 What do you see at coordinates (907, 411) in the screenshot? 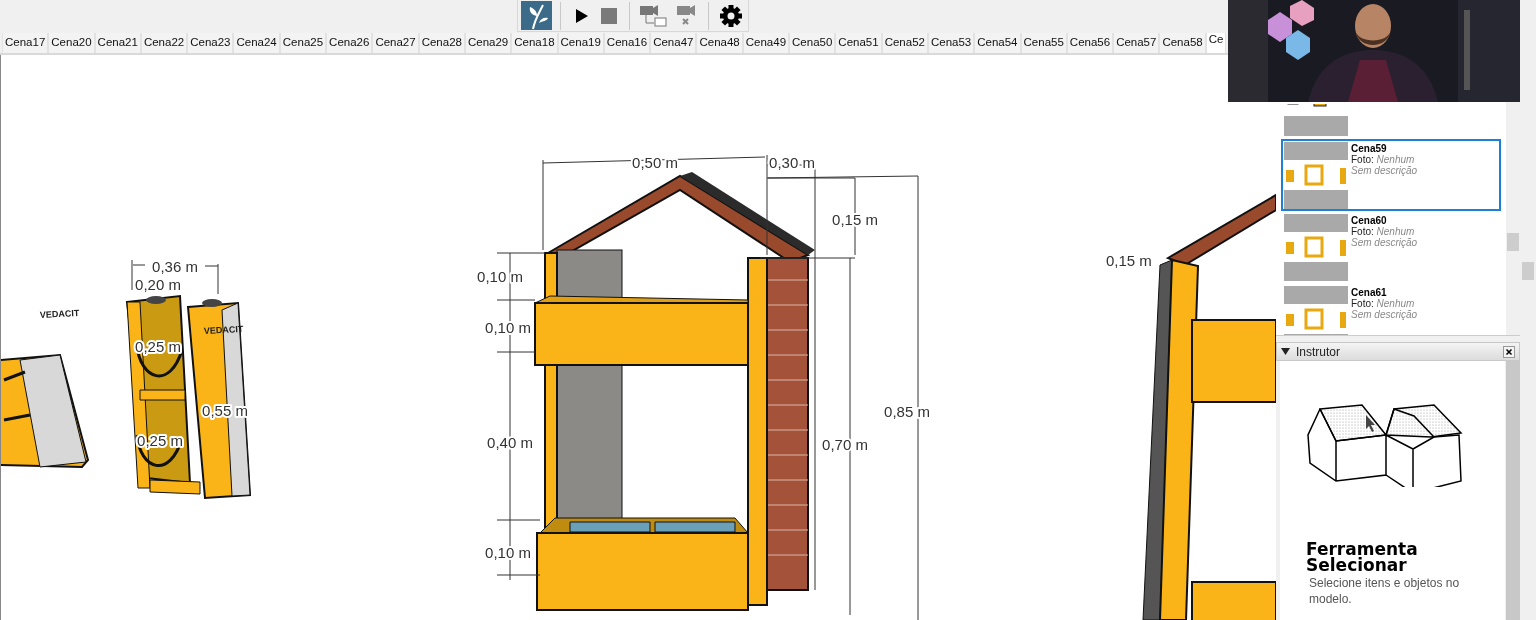
I see `dimension-label: 0,85 m` at bounding box center [907, 411].